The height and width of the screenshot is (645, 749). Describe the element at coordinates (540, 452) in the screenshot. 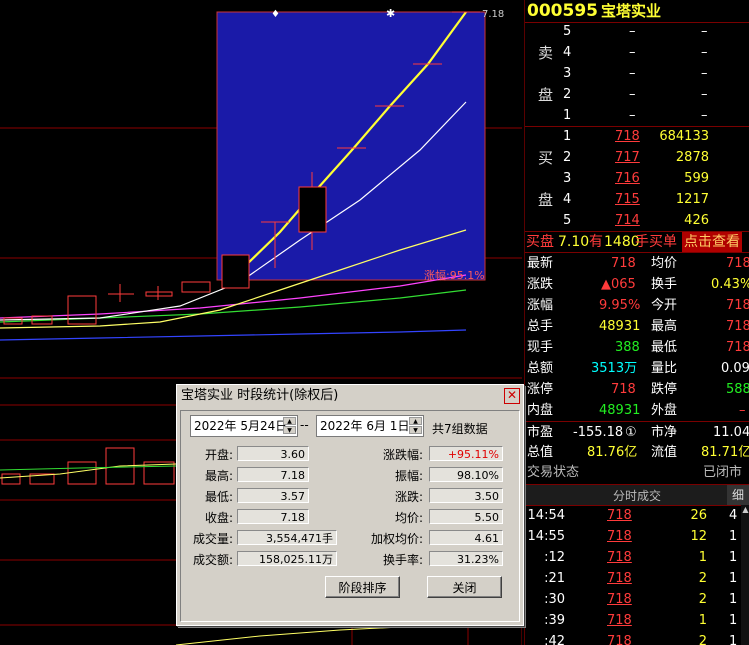

I see `mv-label: 总值` at that location.